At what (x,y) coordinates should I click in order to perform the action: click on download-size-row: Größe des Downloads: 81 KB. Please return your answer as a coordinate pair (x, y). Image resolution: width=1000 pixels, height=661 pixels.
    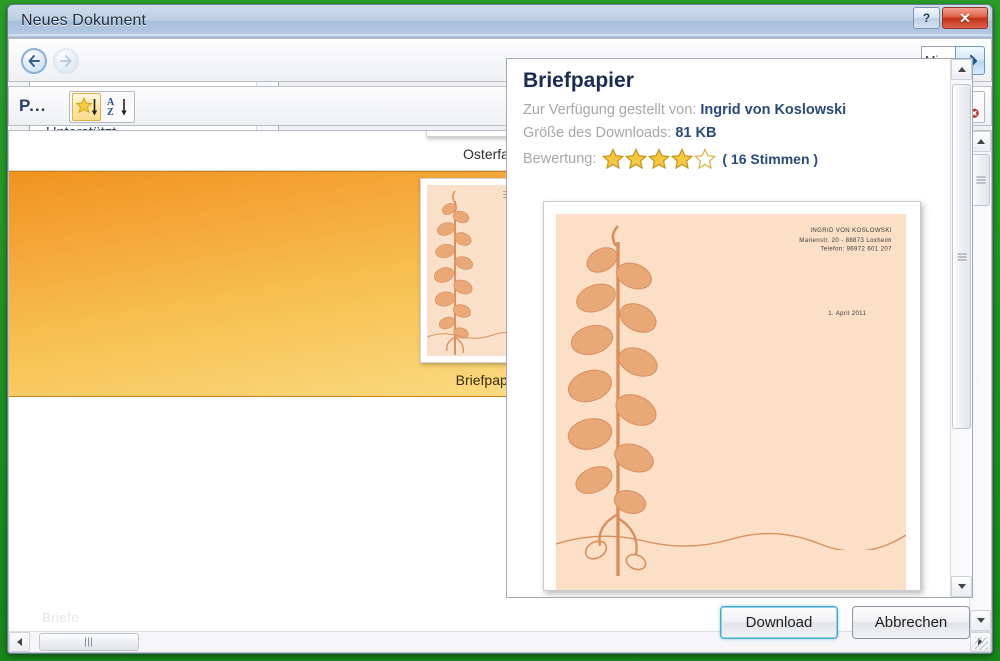
    Looking at the image, I should click on (619, 133).